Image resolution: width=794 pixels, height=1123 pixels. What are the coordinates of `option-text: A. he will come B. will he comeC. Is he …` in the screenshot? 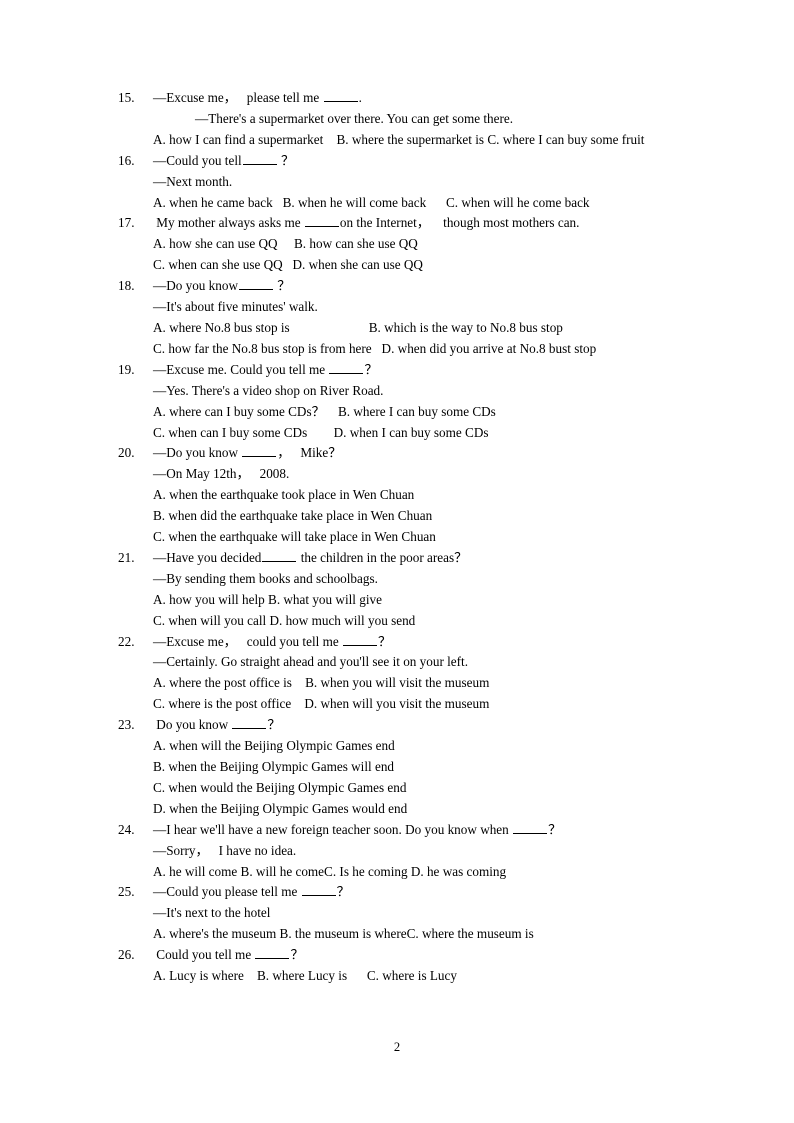 It's located at (329, 872).